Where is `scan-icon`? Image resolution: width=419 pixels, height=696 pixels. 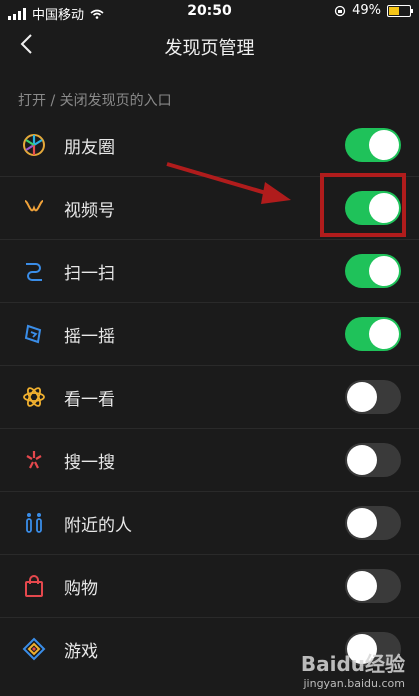
scan-icon is located at coordinates (34, 272).